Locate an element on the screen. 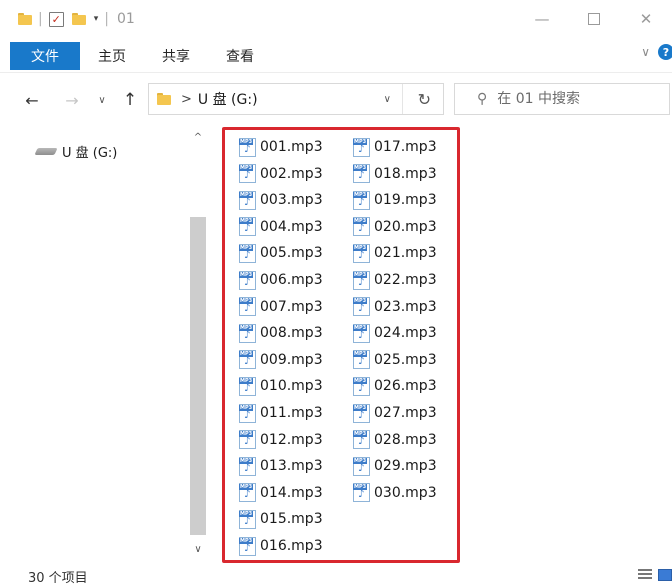 The height and width of the screenshot is (587, 672). tab-share: 共享 is located at coordinates (176, 56).